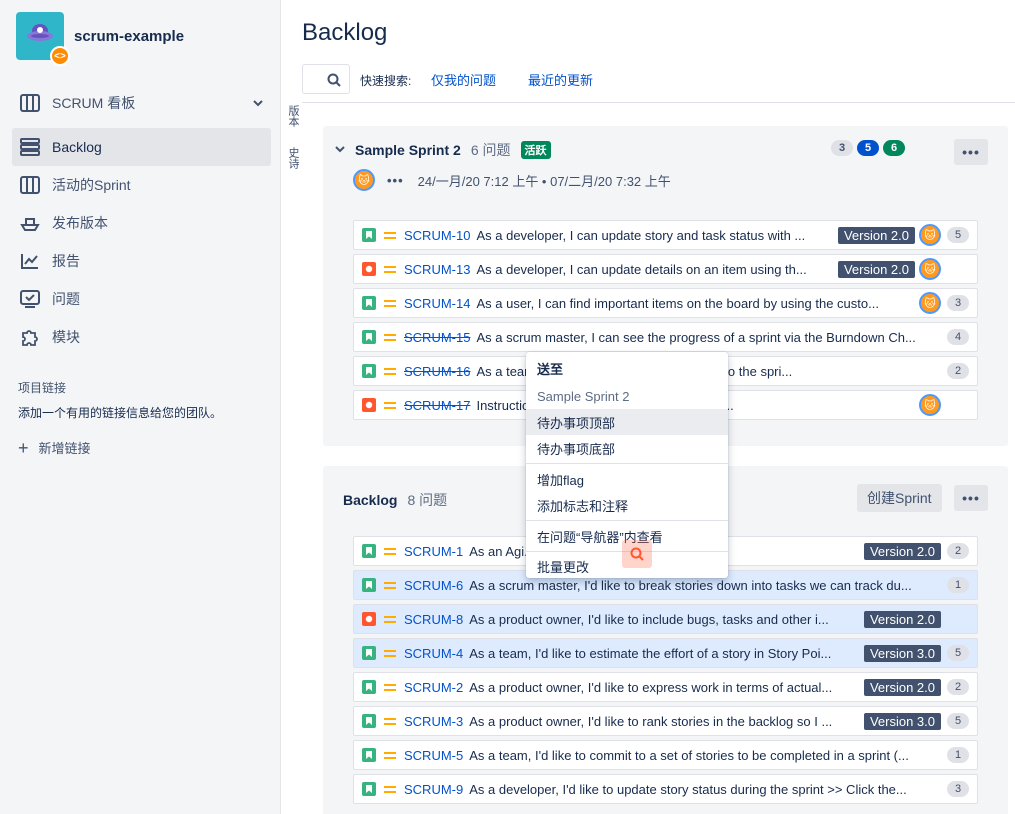 This screenshot has width=1015, height=814. I want to click on menu-item-backlog-bottom: 待办事项底部, so click(627, 448).